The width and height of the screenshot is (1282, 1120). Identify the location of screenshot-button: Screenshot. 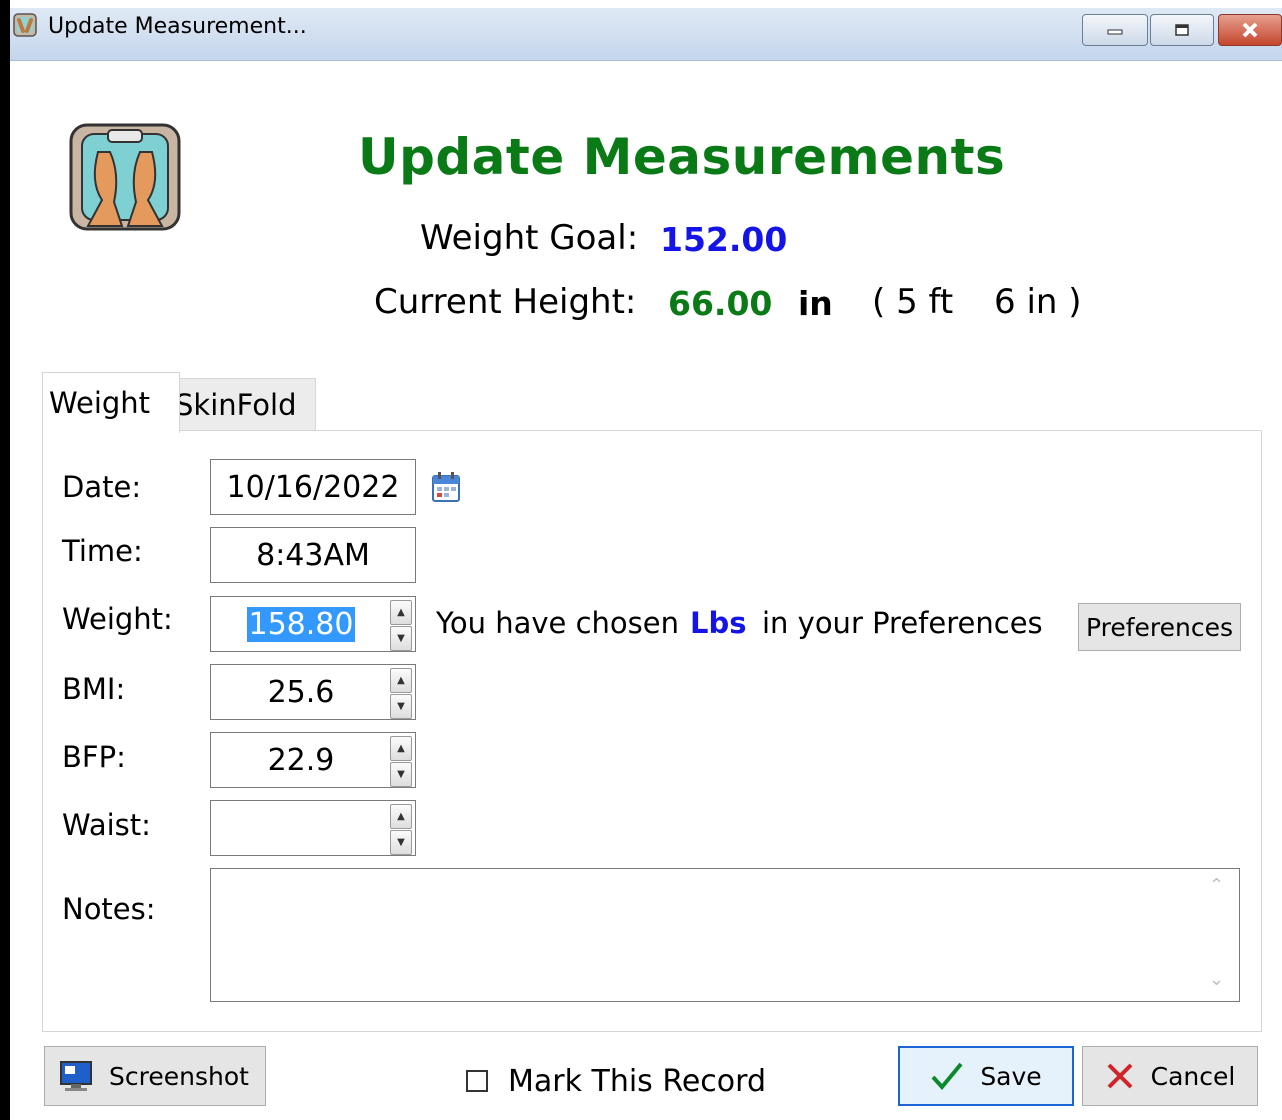
(155, 1076).